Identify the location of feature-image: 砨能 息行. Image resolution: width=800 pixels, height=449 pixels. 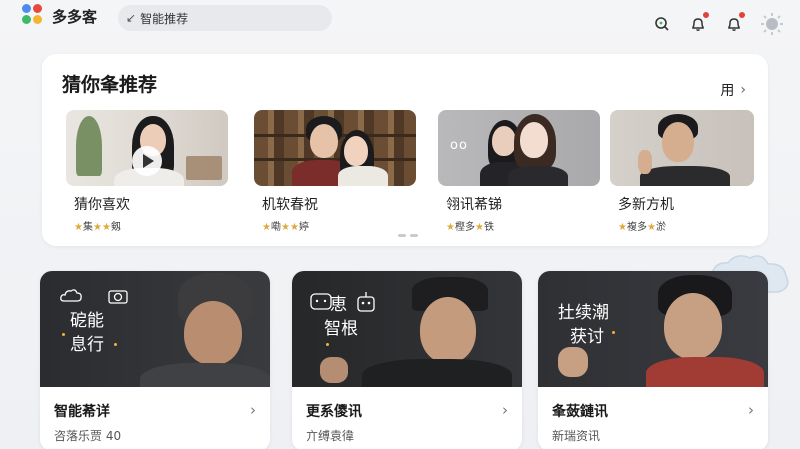
(155, 329).